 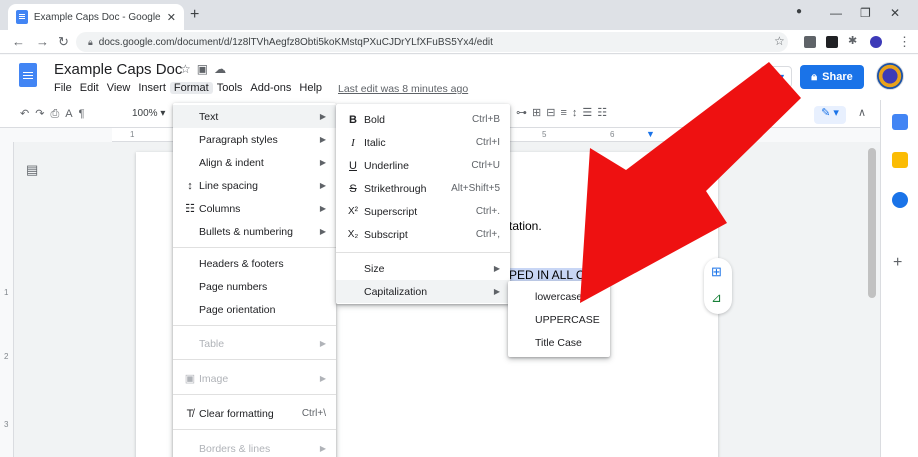 I want to click on menu-addons: Add-ons, so click(x=270, y=88).